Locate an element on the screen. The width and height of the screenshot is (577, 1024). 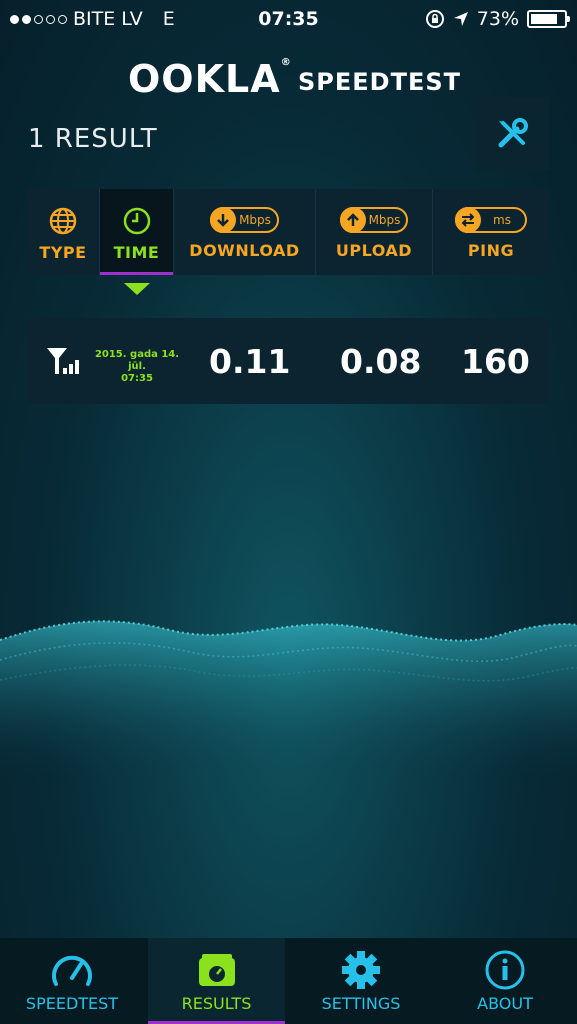
column-time: TIME is located at coordinates (137, 232).